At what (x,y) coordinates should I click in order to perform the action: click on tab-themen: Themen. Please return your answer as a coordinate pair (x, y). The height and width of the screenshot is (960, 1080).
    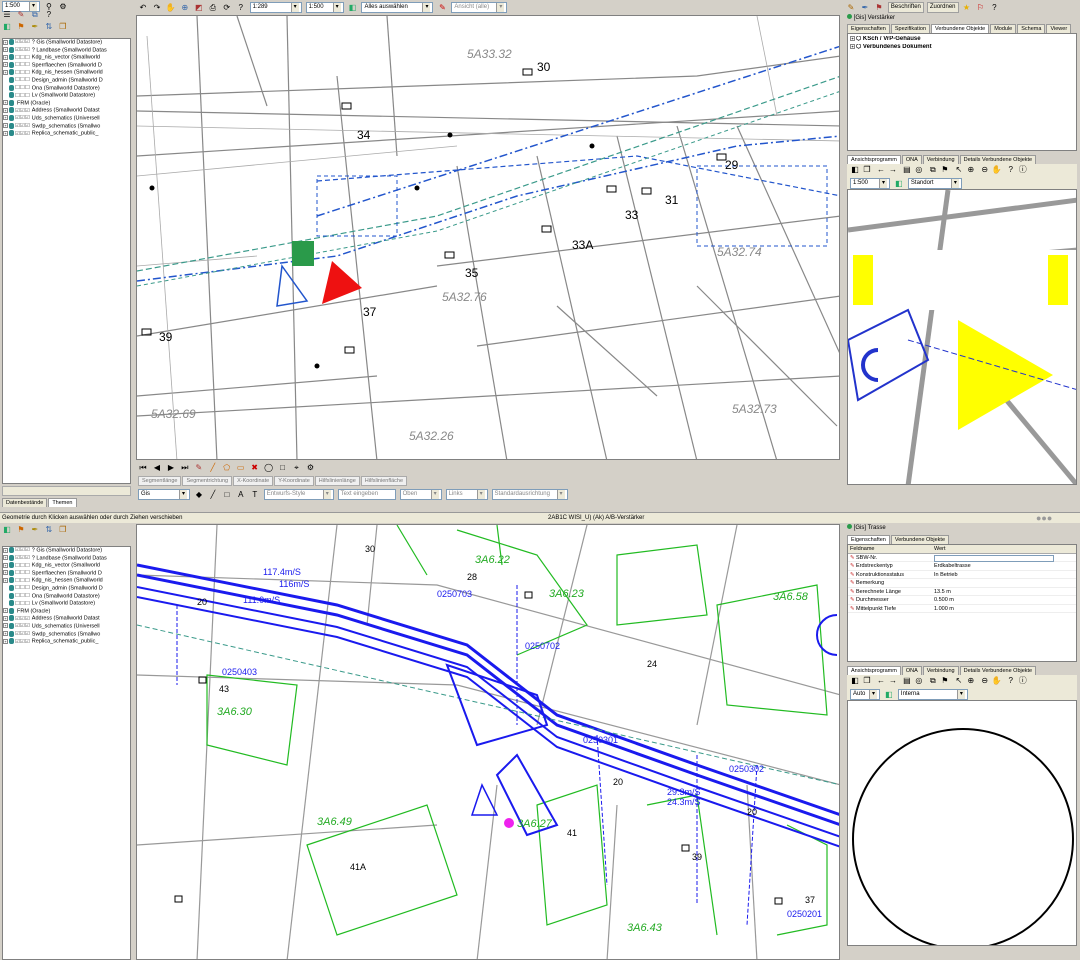
    Looking at the image, I should click on (62, 502).